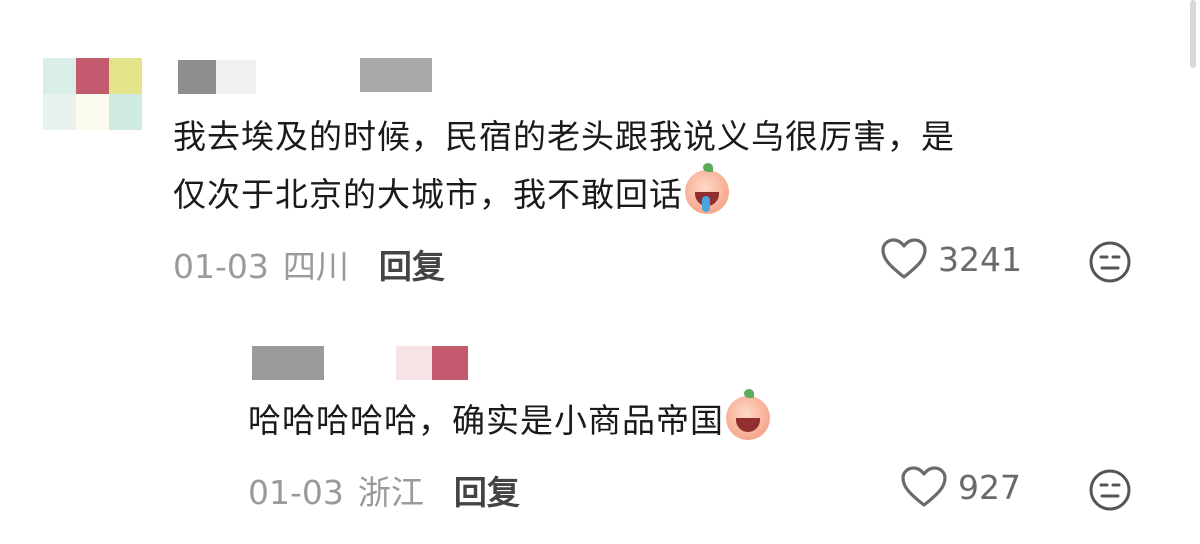 The image size is (1200, 544). Describe the element at coordinates (989, 487) in the screenshot. I see `like-count: 927` at that location.